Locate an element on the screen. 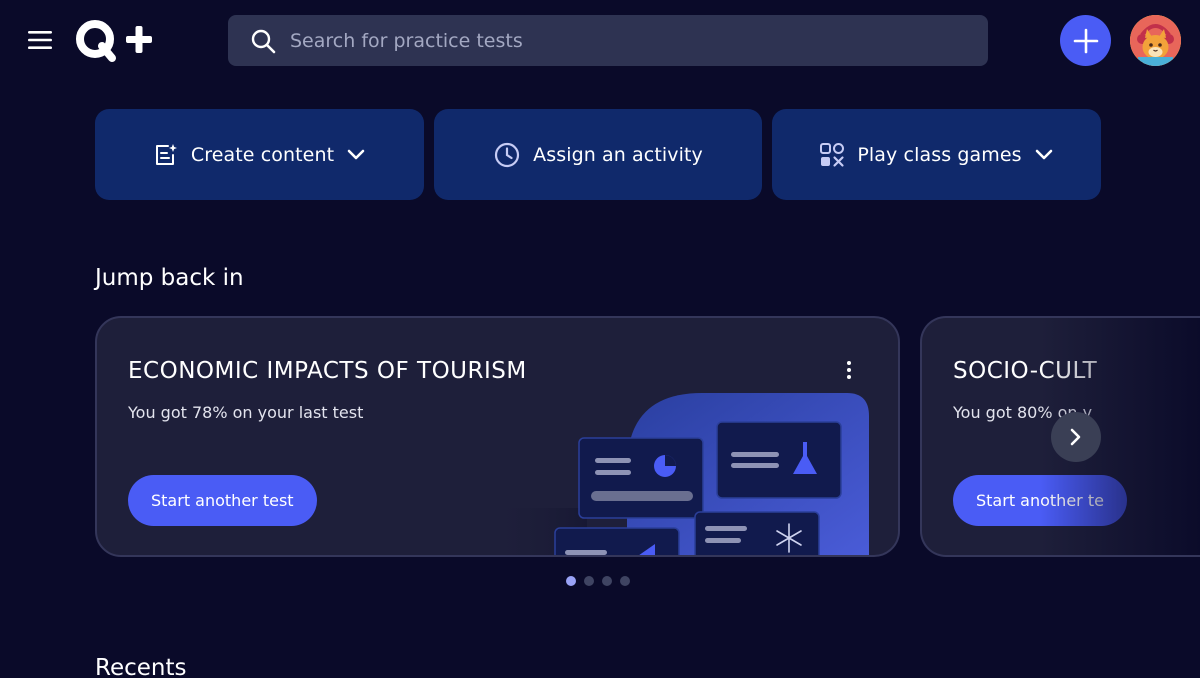 The image size is (1200, 678). more-vertical-icon is located at coordinates (849, 370).